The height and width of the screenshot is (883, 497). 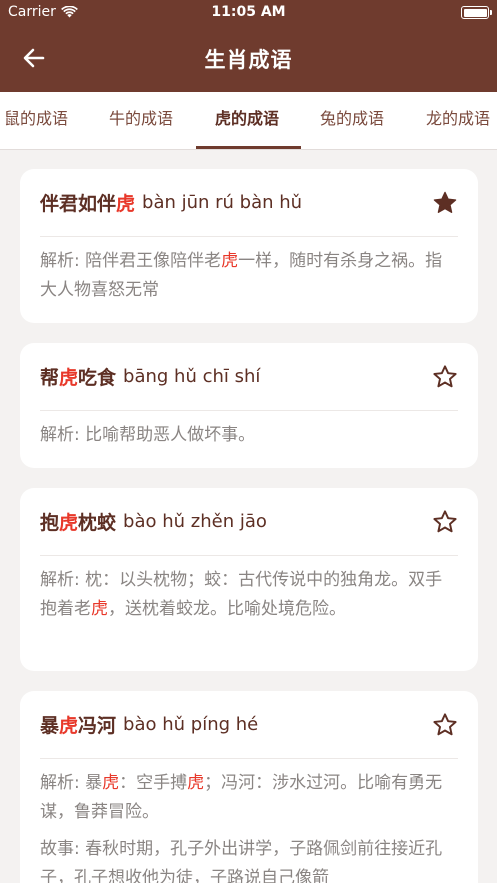 I want to click on tab-rabbit: 兔的成语, so click(x=352, y=121).